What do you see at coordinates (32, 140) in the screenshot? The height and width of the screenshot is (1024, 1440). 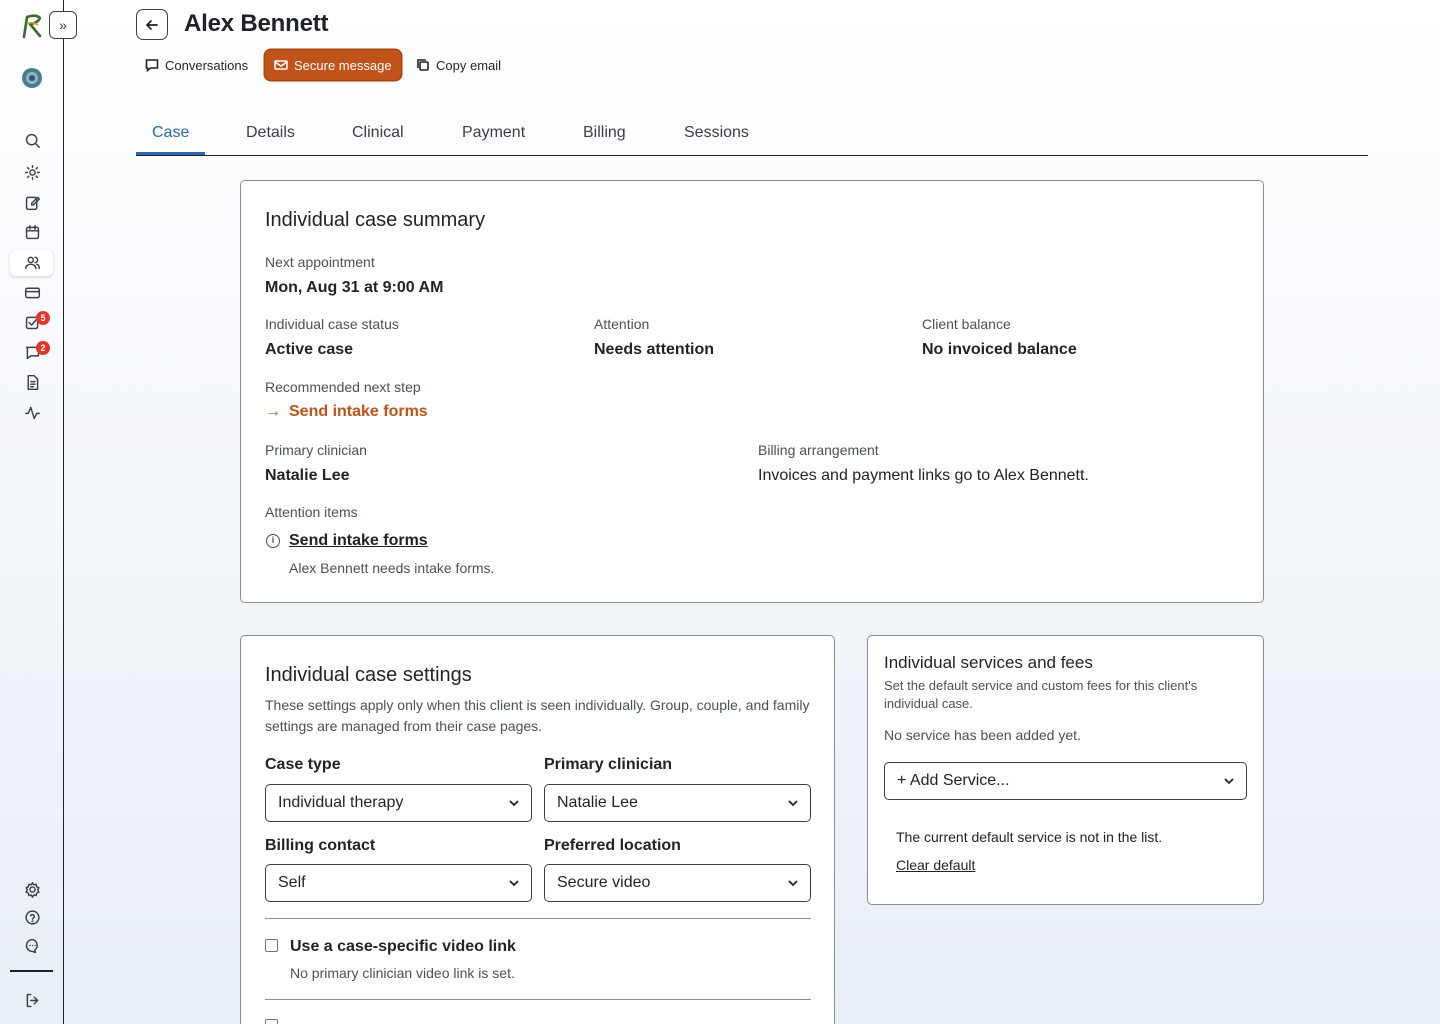 I see `search-icon` at bounding box center [32, 140].